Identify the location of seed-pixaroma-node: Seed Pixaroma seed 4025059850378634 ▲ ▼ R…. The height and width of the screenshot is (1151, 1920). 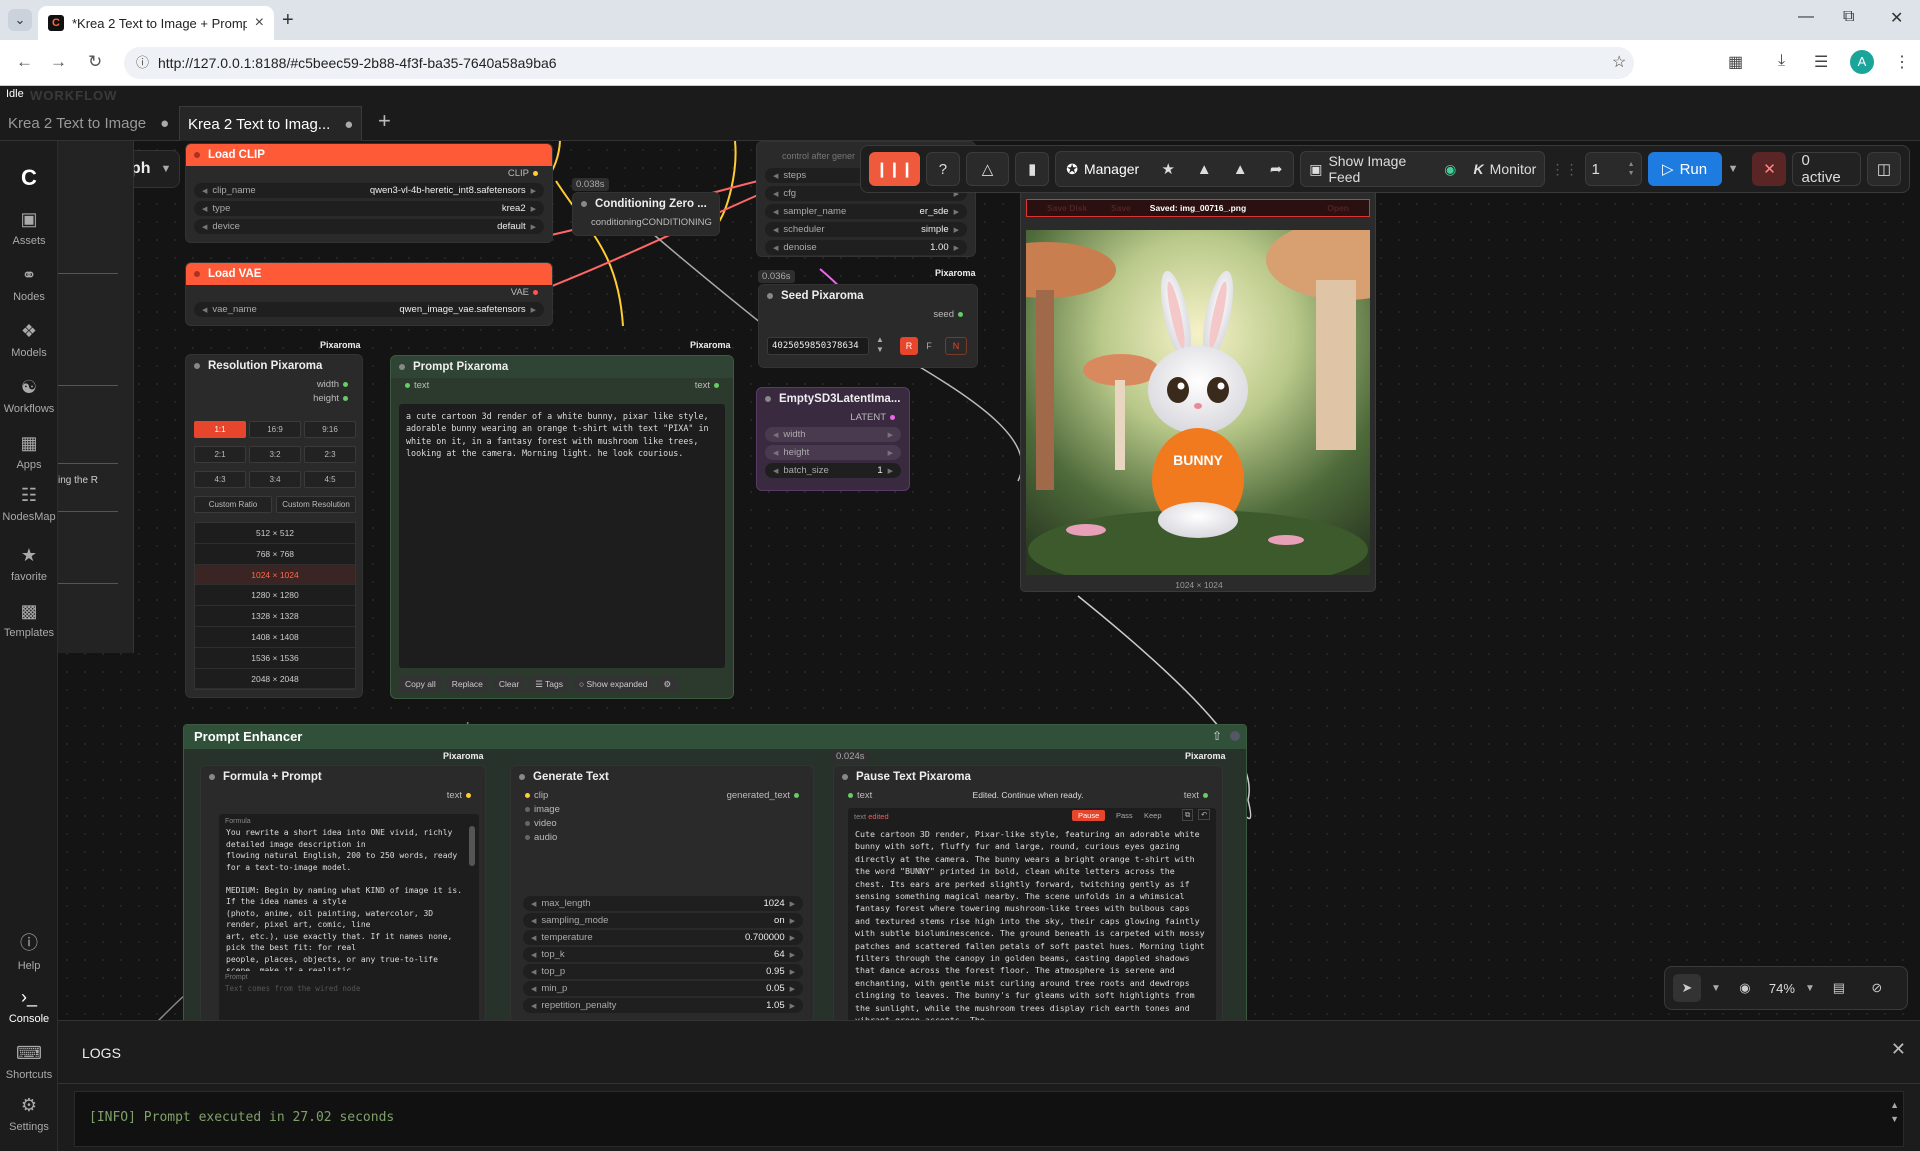
(868, 326).